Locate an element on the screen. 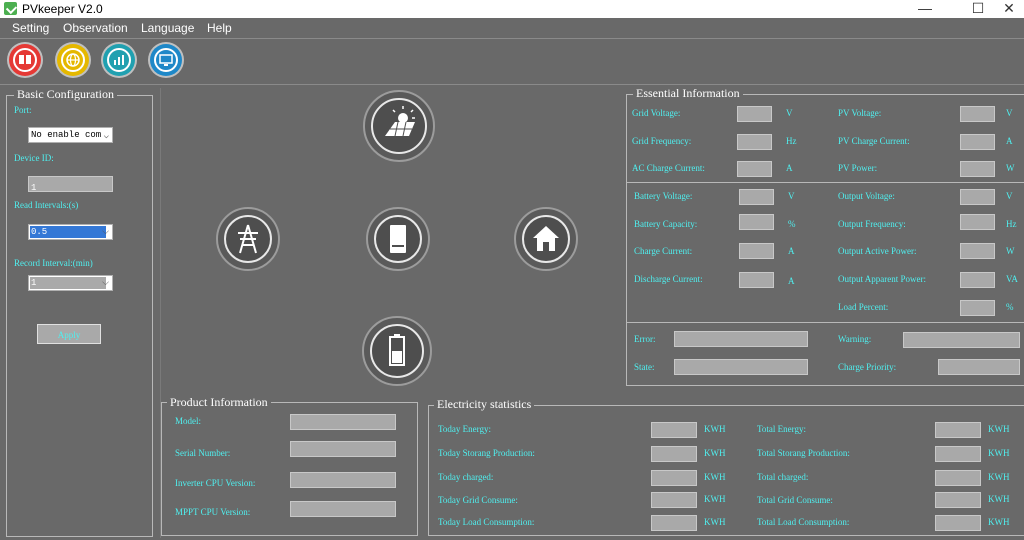 The height and width of the screenshot is (540, 1024). warning-field is located at coordinates (961, 340).